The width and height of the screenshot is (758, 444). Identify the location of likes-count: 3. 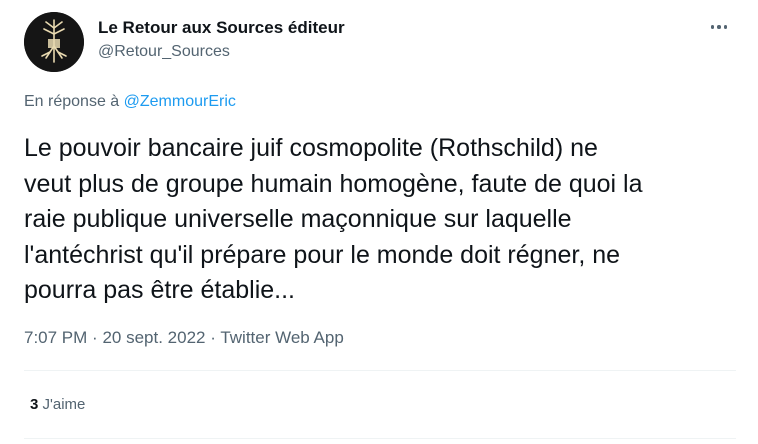
(34, 404).